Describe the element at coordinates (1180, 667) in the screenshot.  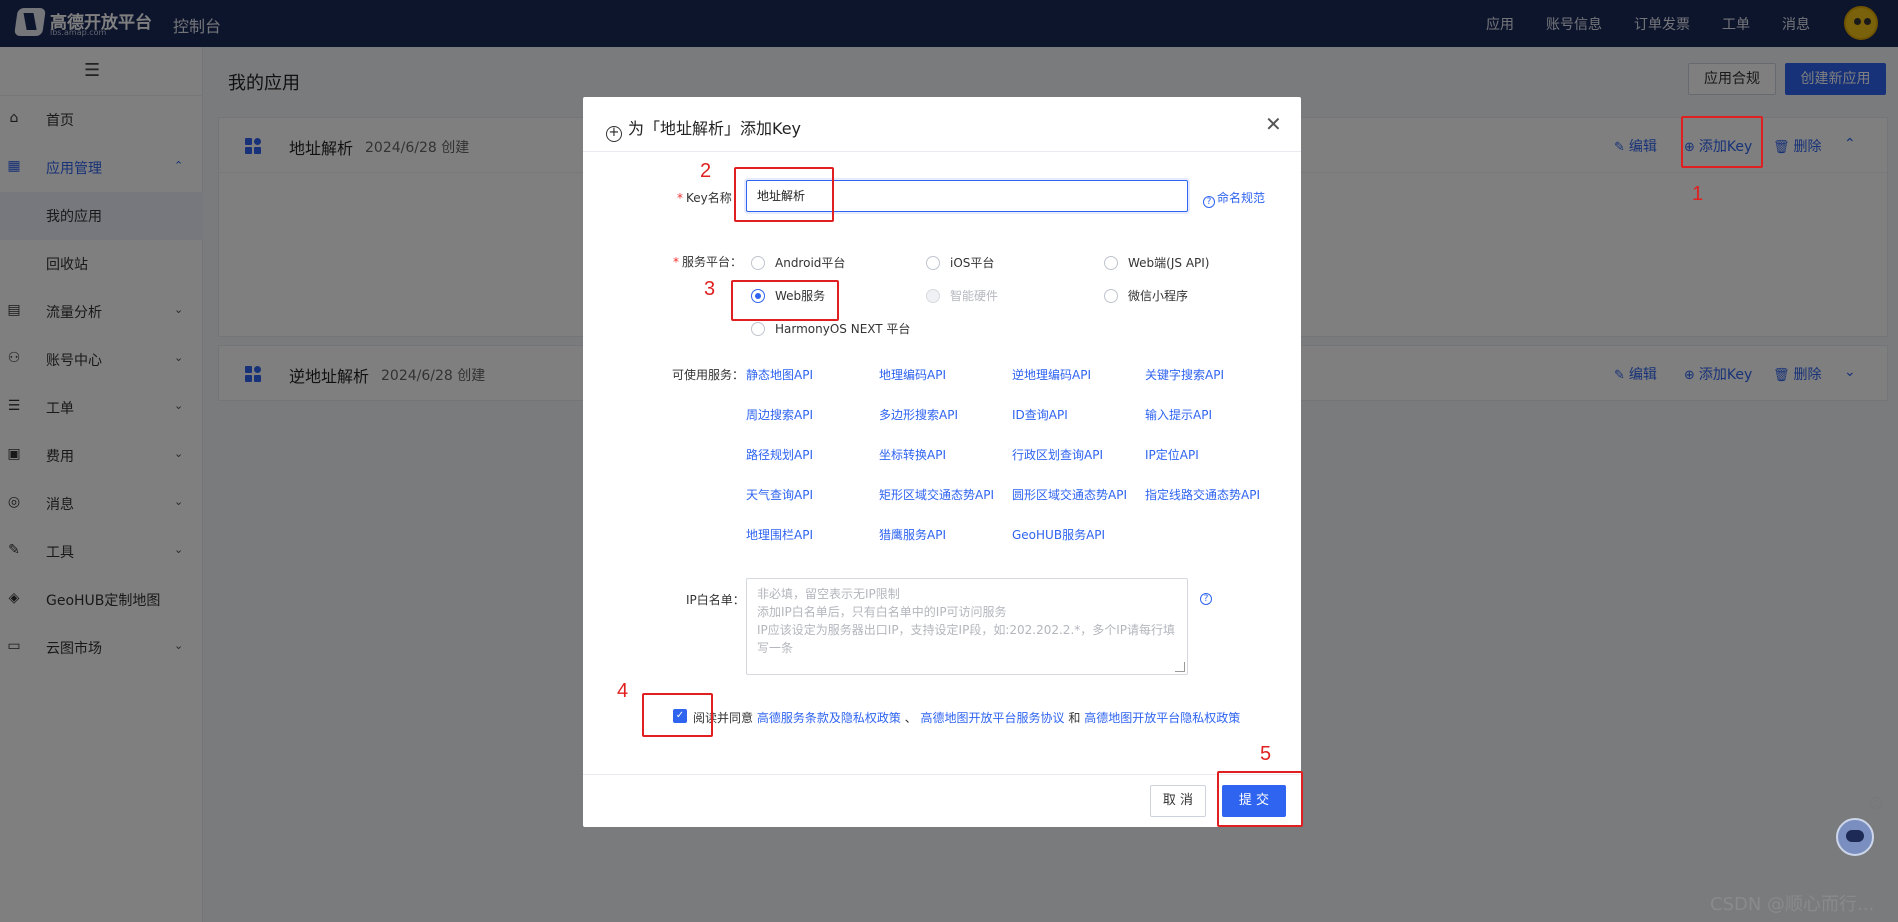
I see `resize-handle-icon` at that location.